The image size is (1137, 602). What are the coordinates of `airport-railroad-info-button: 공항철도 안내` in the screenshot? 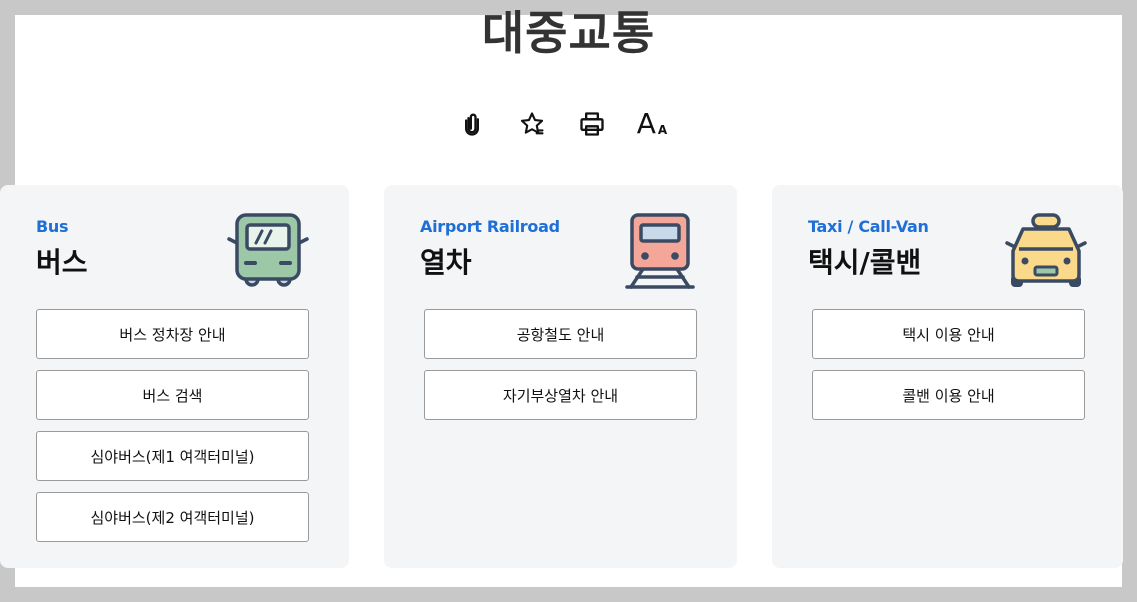 It's located at (560, 334).